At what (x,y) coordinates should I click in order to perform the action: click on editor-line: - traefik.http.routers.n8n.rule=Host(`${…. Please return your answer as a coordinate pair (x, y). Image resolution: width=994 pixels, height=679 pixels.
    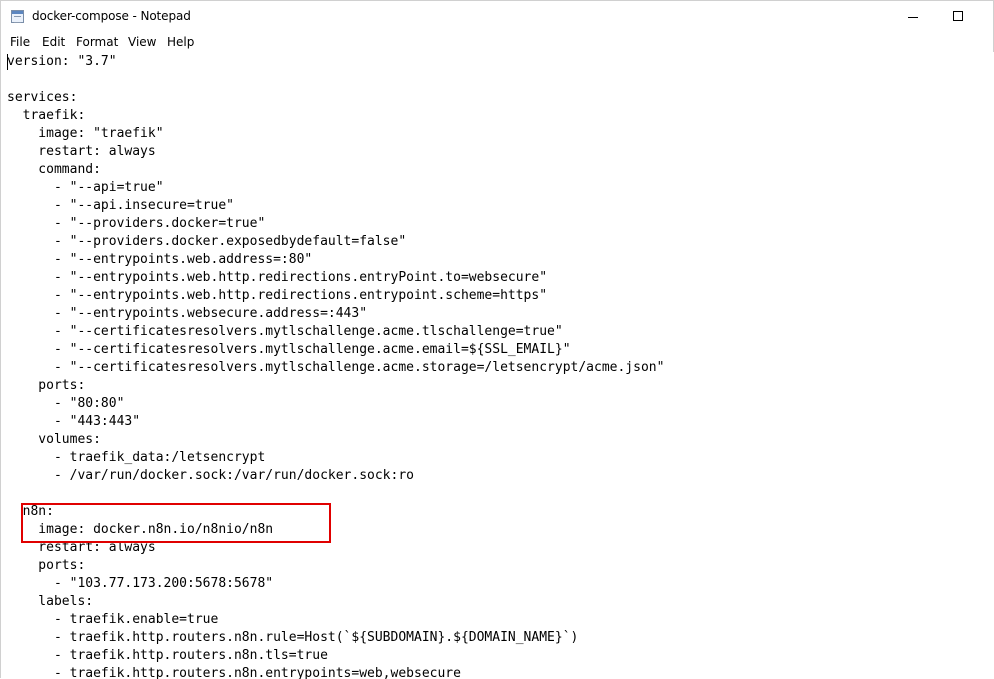
    Looking at the image, I should click on (293, 637).